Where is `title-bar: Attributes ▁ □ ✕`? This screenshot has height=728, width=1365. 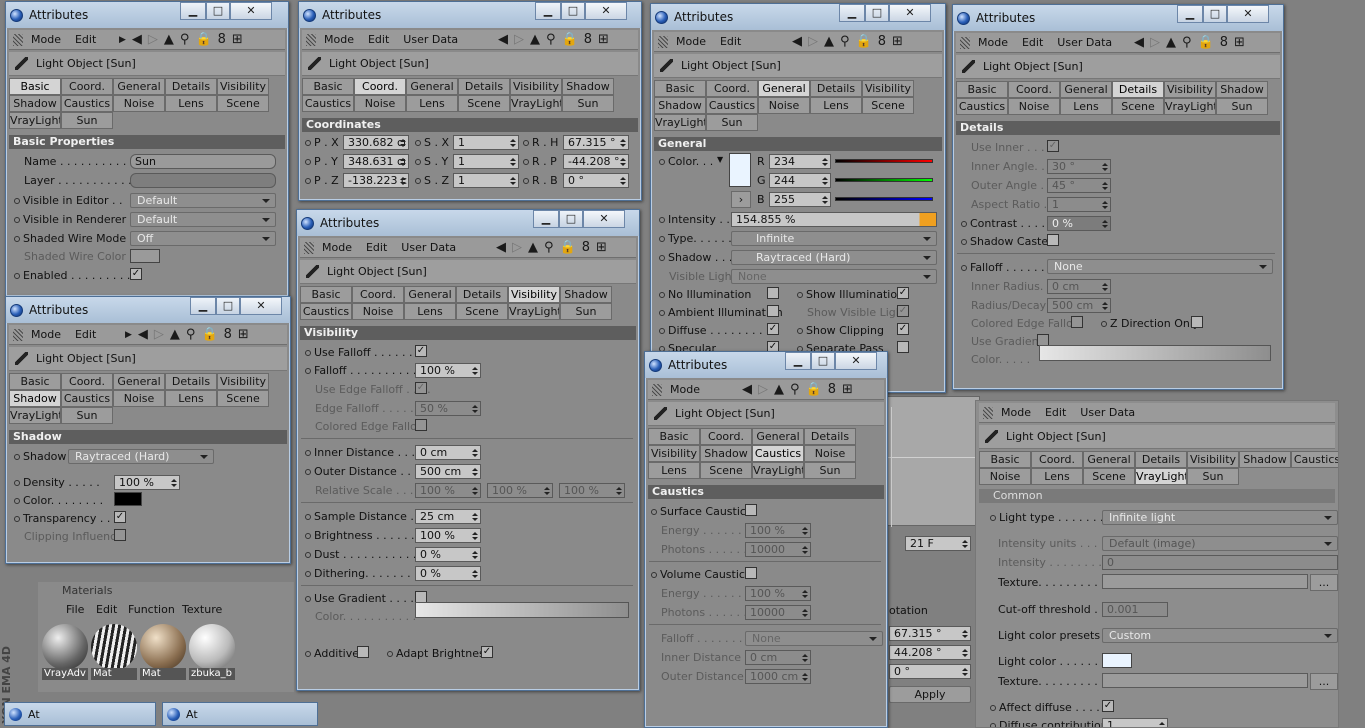 title-bar: Attributes ▁ □ ✕ is located at coordinates (1118, 18).